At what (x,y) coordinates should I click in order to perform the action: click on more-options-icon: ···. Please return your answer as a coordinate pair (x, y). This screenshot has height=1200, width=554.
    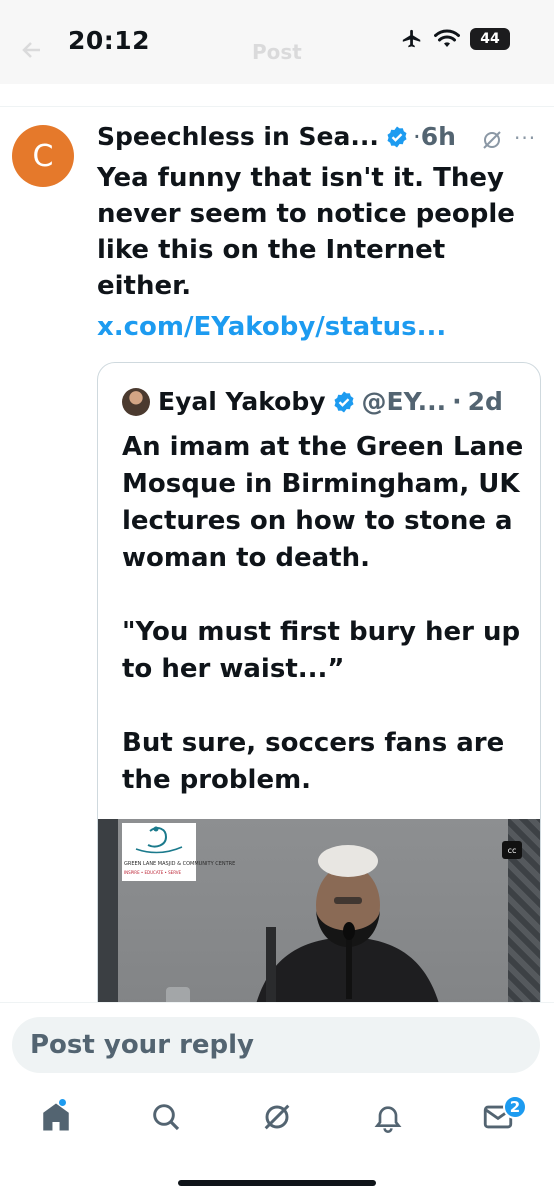
    Looking at the image, I should click on (525, 138).